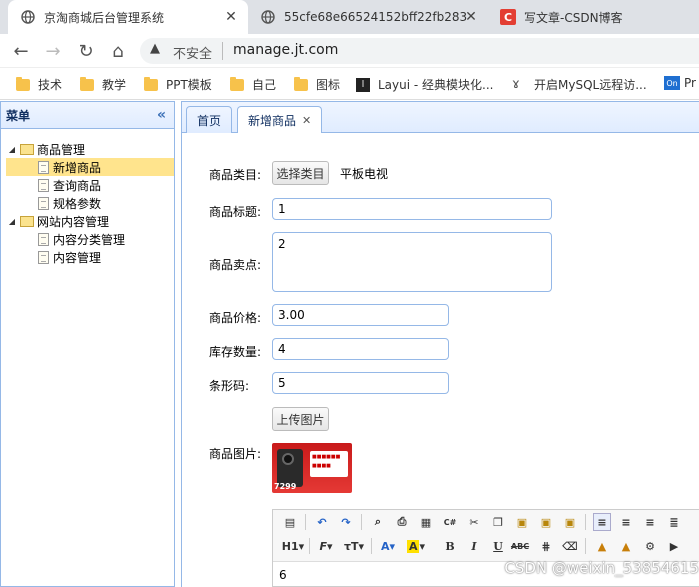 The image size is (699, 587). What do you see at coordinates (229, 386) in the screenshot?
I see `barcode-label: 条形码:` at bounding box center [229, 386].